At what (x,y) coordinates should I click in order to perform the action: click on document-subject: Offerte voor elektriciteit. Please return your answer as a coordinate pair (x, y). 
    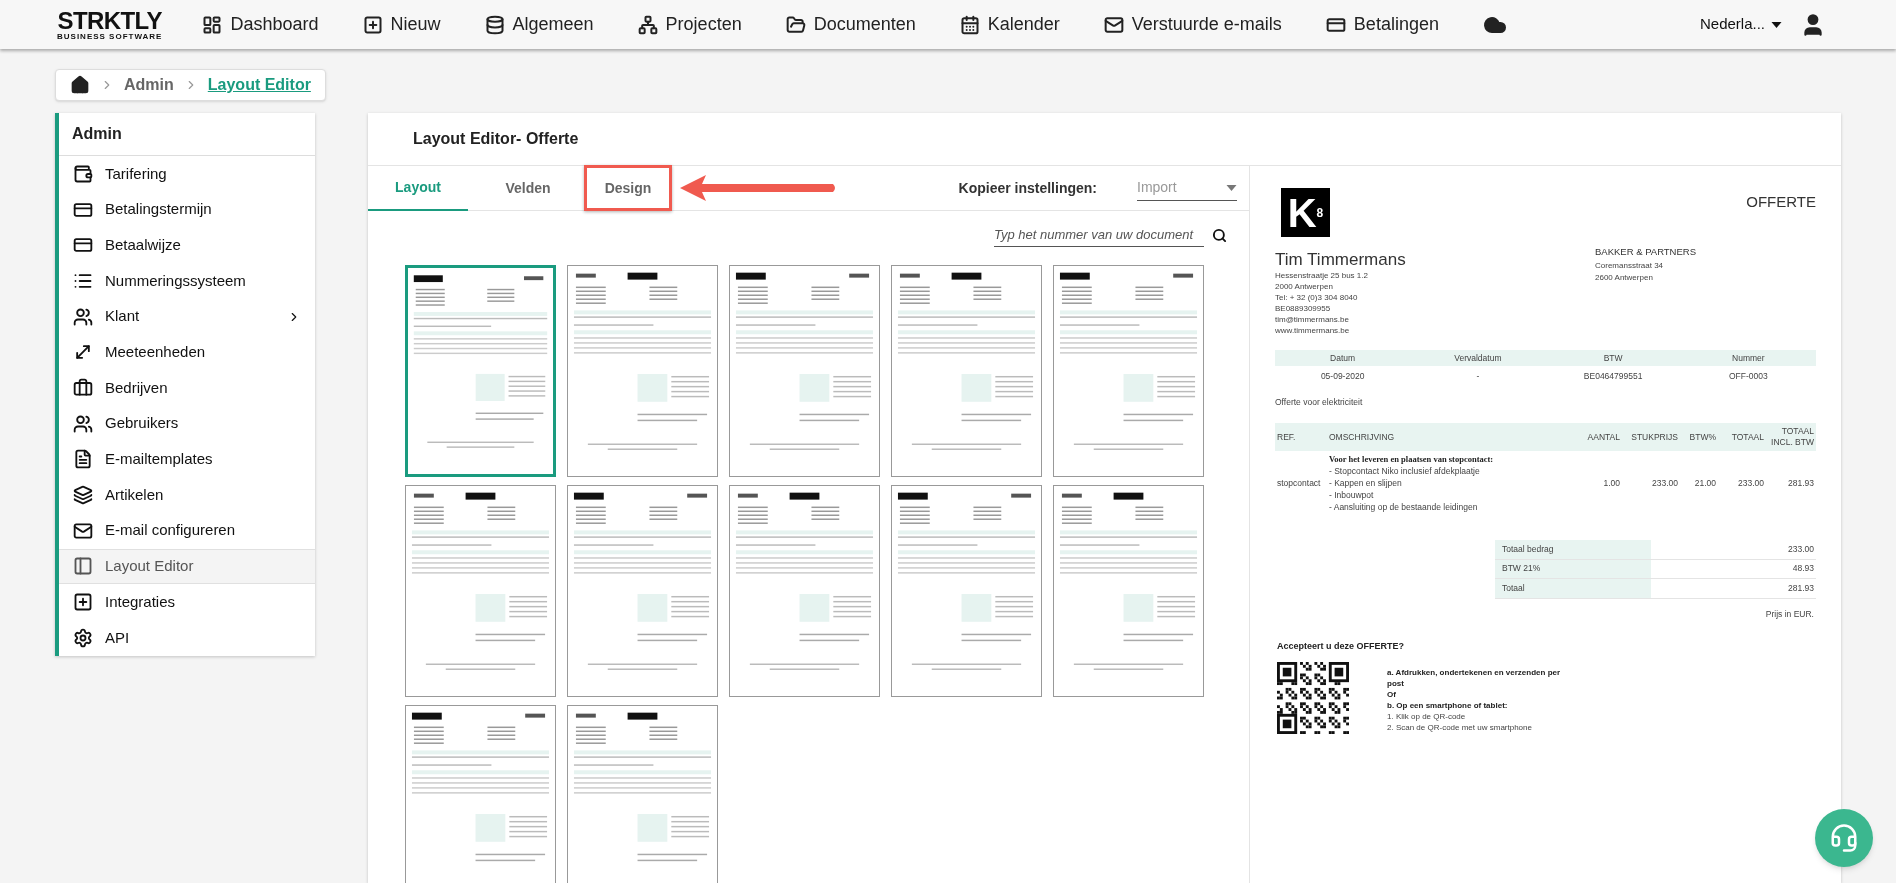
    Looking at the image, I should click on (1319, 402).